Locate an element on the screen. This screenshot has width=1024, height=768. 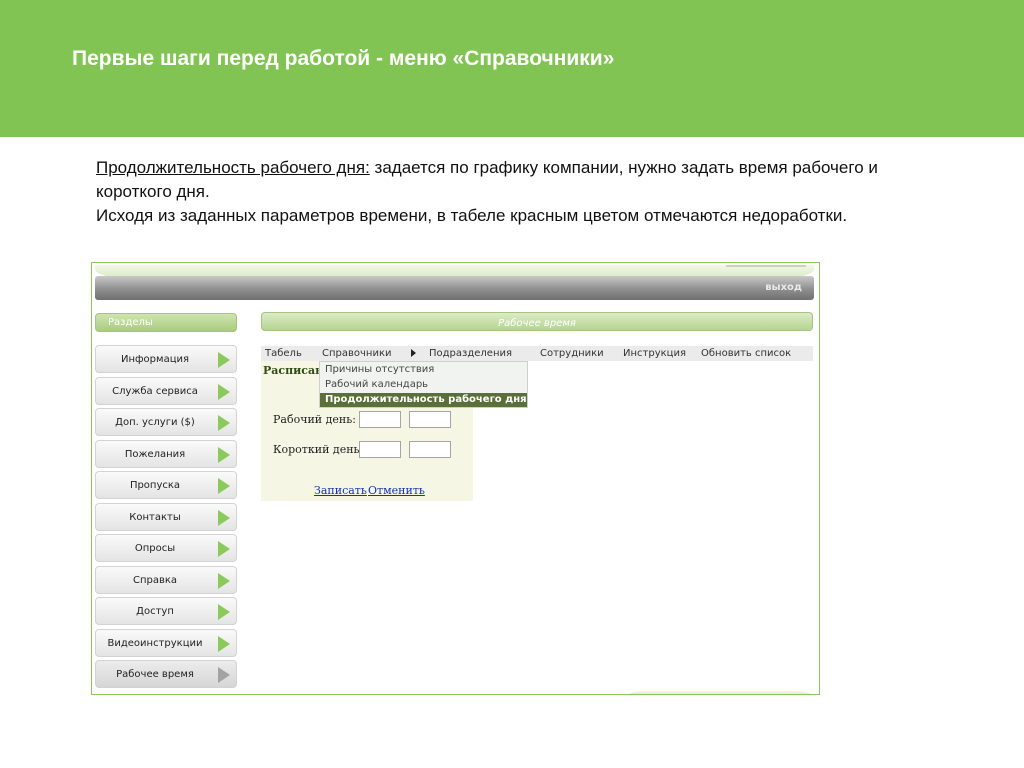
sections-title: Разделы is located at coordinates (130, 322).